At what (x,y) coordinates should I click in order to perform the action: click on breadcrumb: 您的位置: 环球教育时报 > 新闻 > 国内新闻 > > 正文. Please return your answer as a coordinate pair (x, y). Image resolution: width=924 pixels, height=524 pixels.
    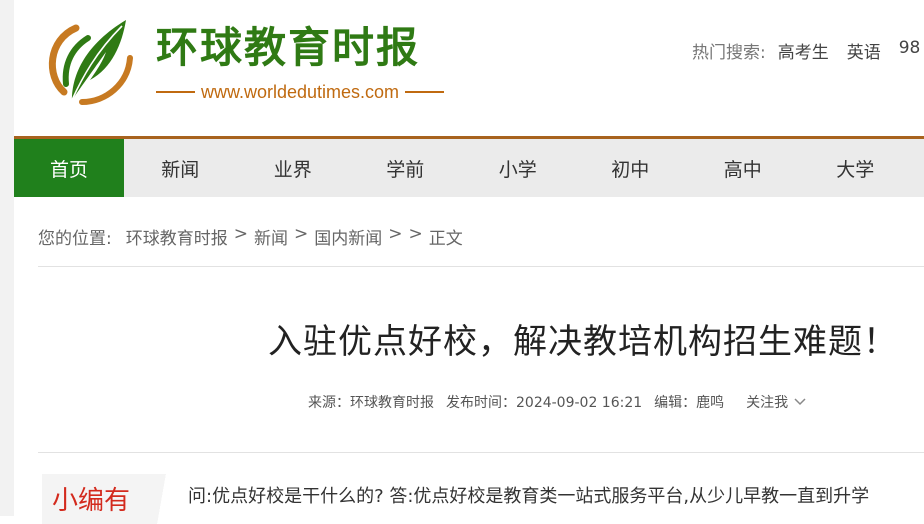
    Looking at the image, I should click on (250, 236).